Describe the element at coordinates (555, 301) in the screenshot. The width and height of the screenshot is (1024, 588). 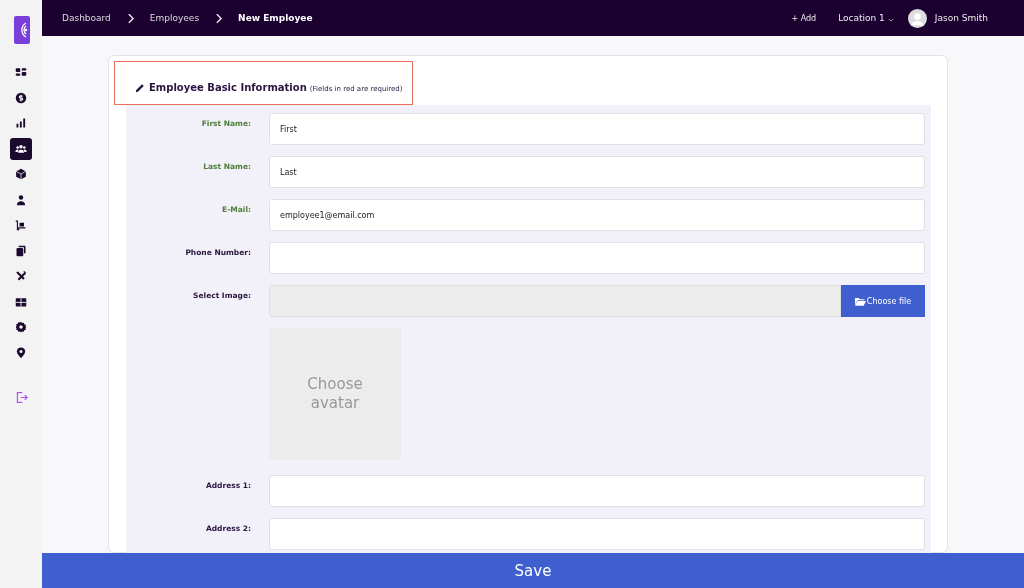
I see `file-path-field` at that location.